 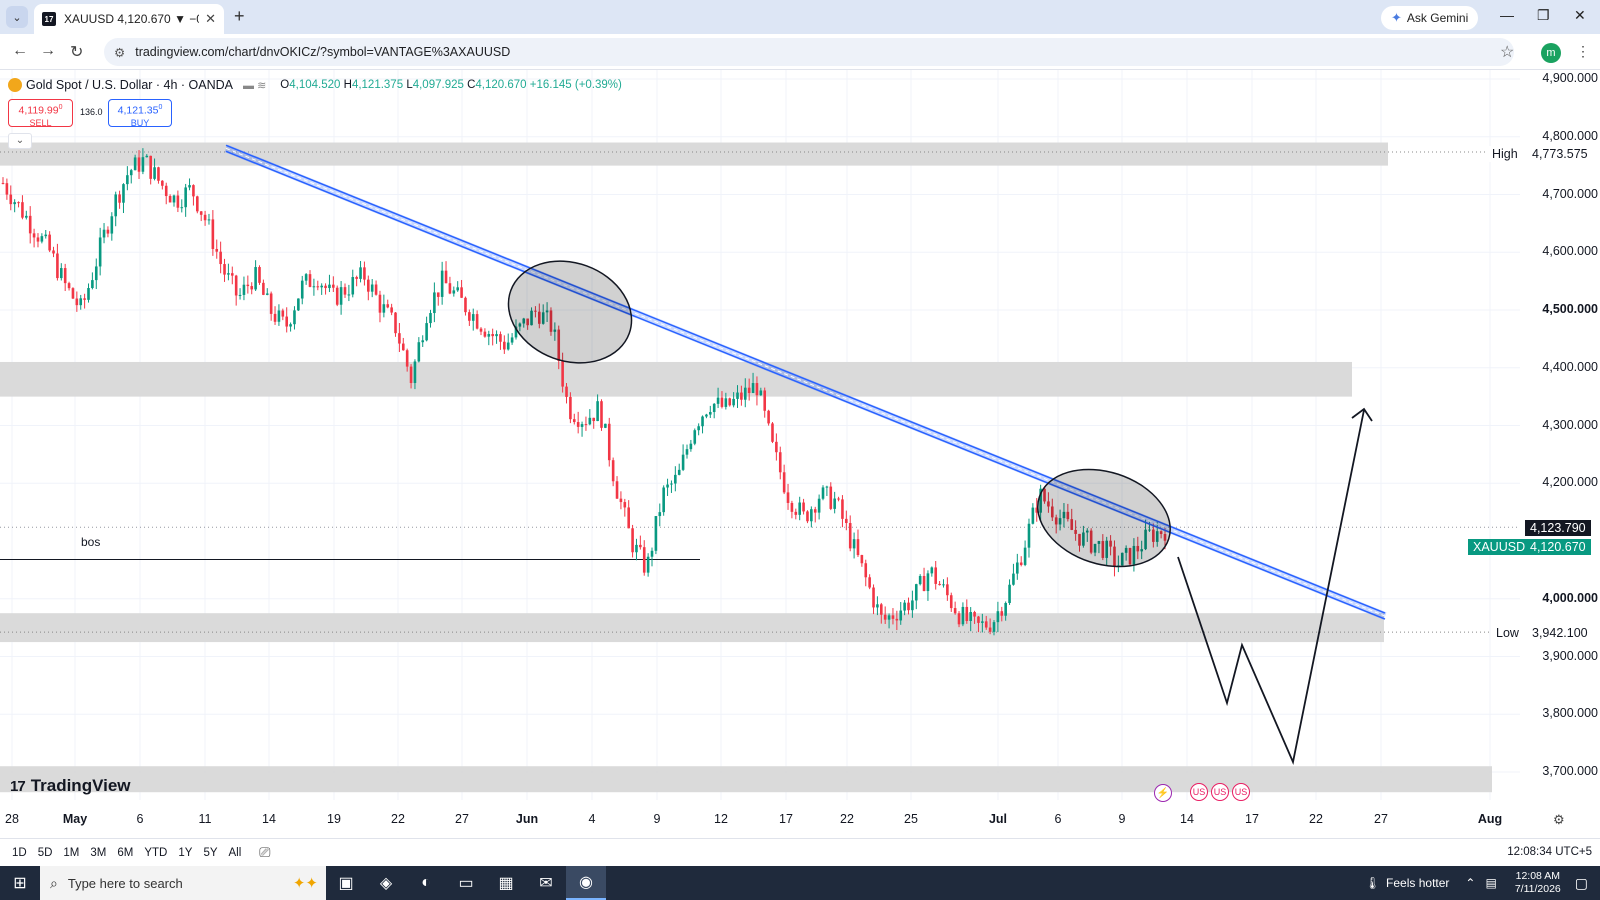 I want to click on range-button-all: All, so click(x=235, y=853).